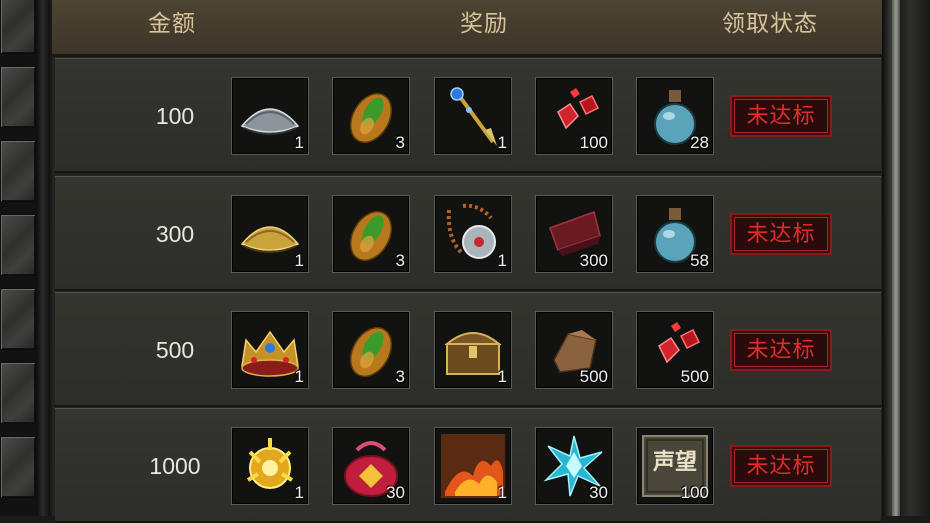 Image resolution: width=930 pixels, height=523 pixels. What do you see at coordinates (175, 350) in the screenshot?
I see `amount-value: 500` at bounding box center [175, 350].